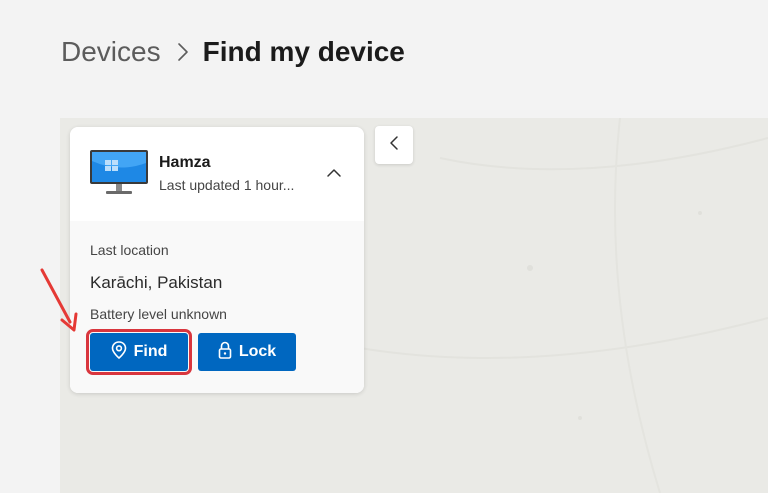 Image resolution: width=768 pixels, height=493 pixels. What do you see at coordinates (185, 162) in the screenshot?
I see `device-name: Hamza` at bounding box center [185, 162].